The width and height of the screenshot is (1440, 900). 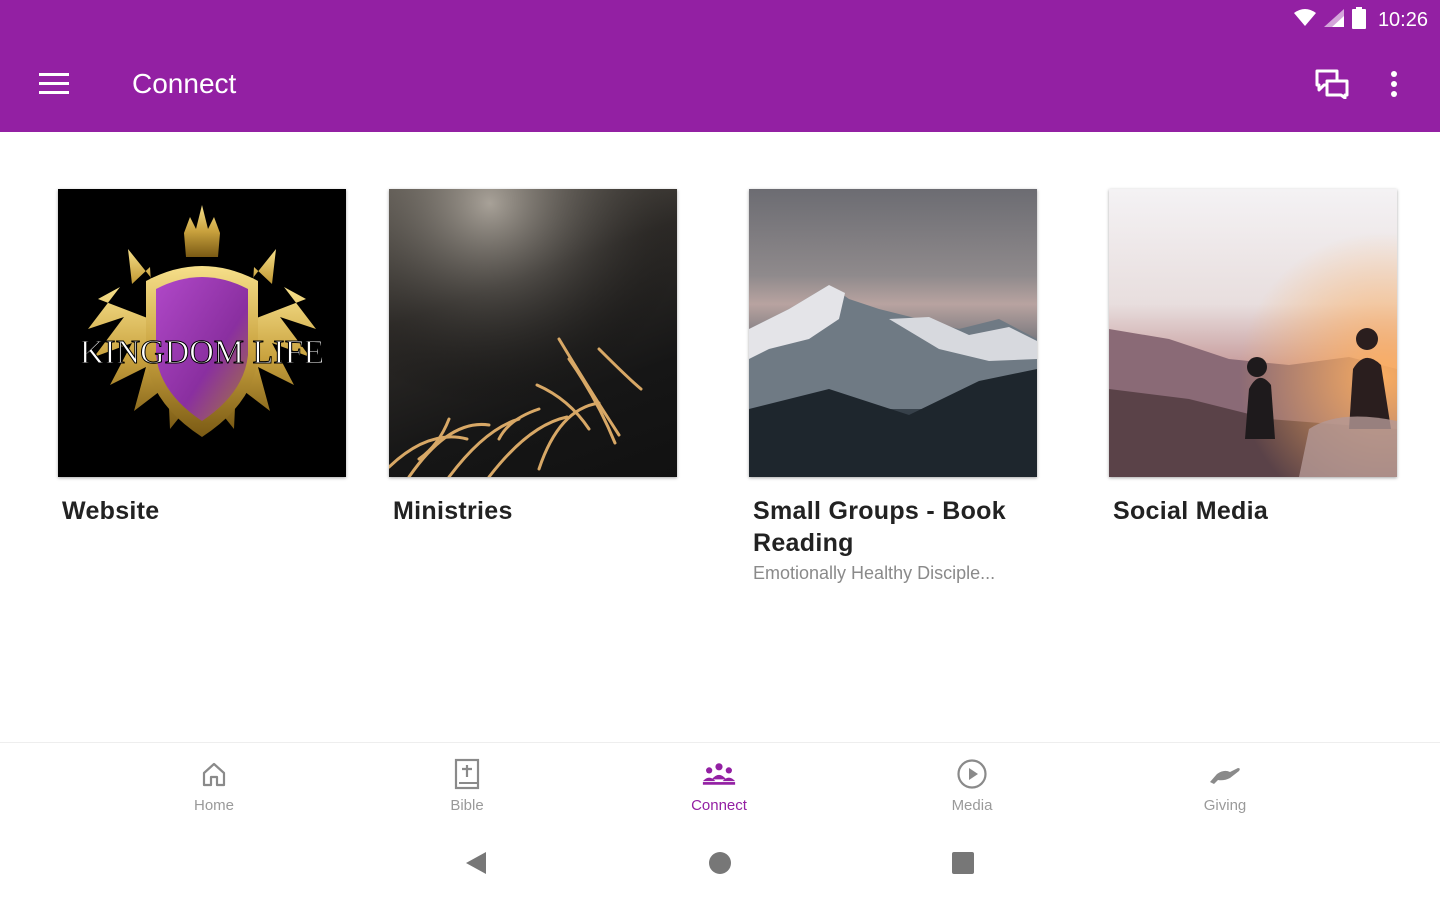 What do you see at coordinates (202, 352) in the screenshot?
I see `logo-text: KINGDOM LIFE` at bounding box center [202, 352].